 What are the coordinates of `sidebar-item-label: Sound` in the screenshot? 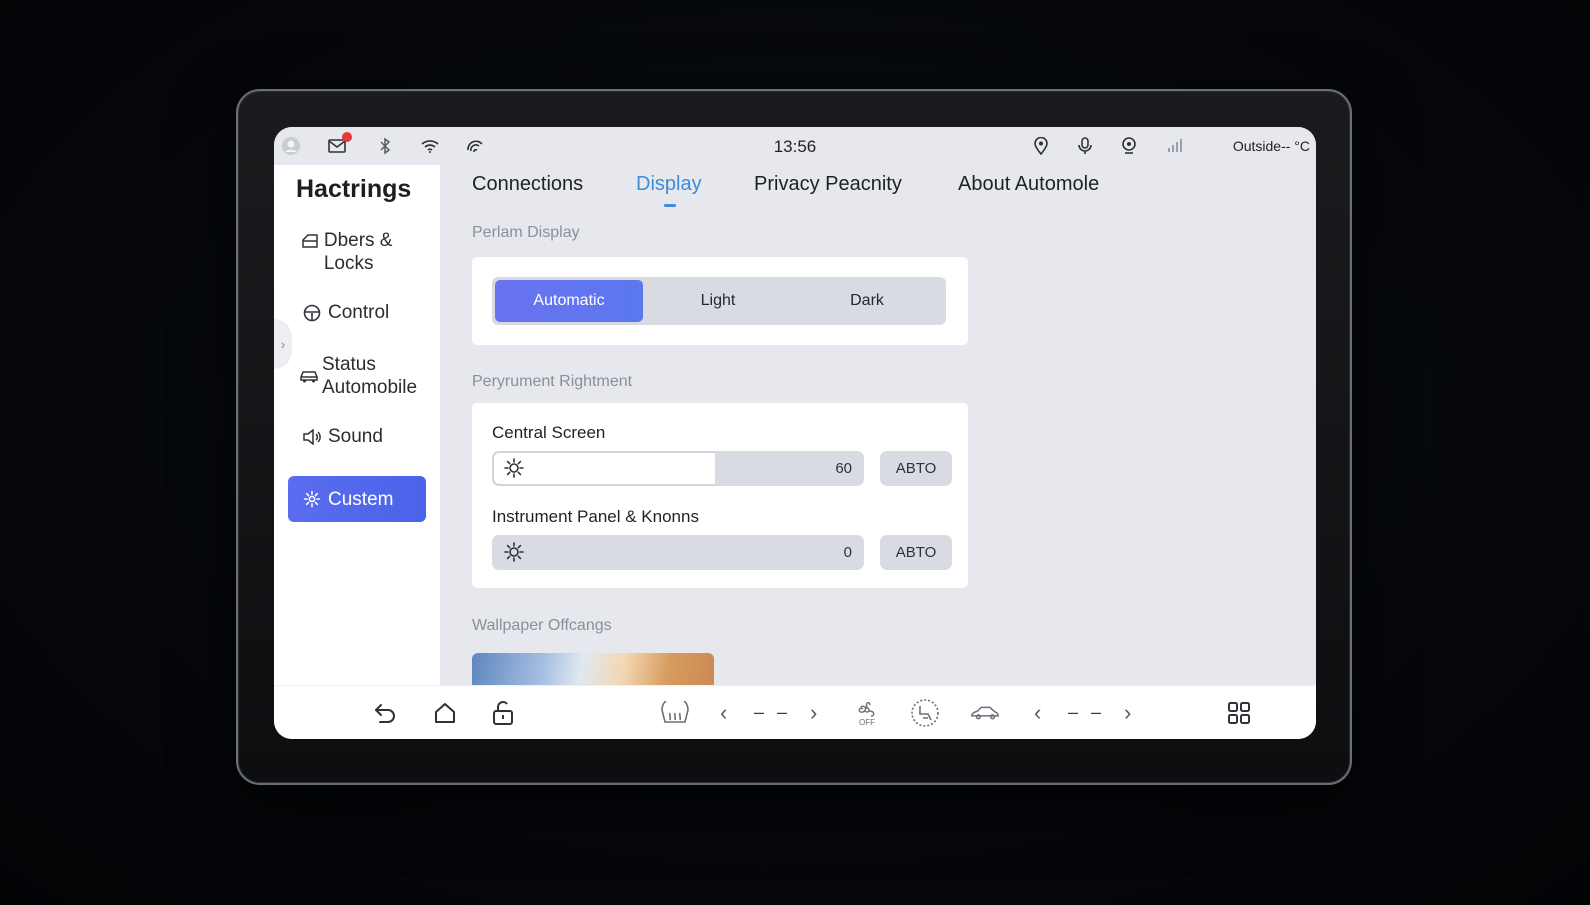 It's located at (355, 436).